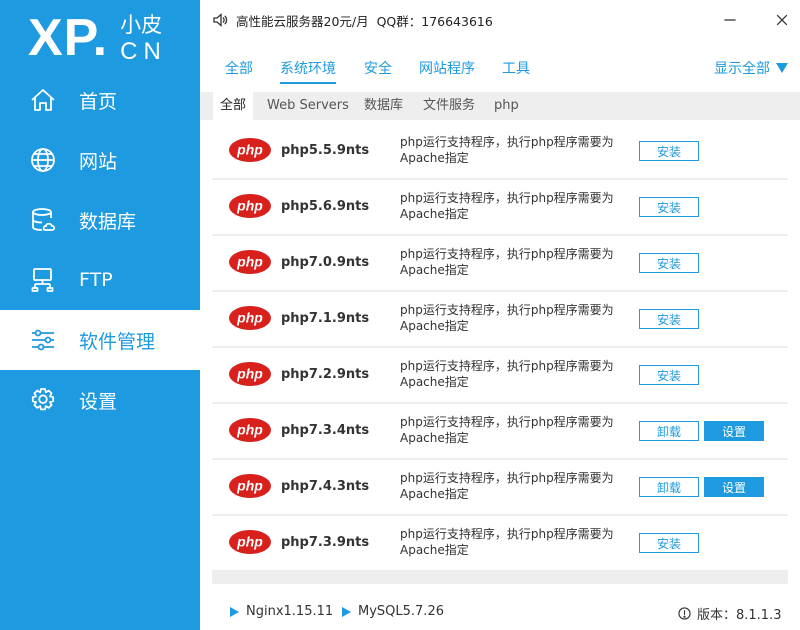 The width and height of the screenshot is (800, 630). I want to click on home-icon, so click(43, 100).